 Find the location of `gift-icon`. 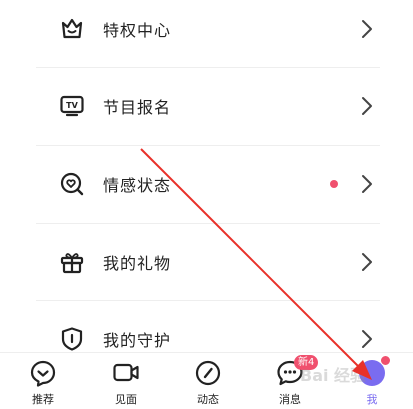

gift-icon is located at coordinates (72, 262).